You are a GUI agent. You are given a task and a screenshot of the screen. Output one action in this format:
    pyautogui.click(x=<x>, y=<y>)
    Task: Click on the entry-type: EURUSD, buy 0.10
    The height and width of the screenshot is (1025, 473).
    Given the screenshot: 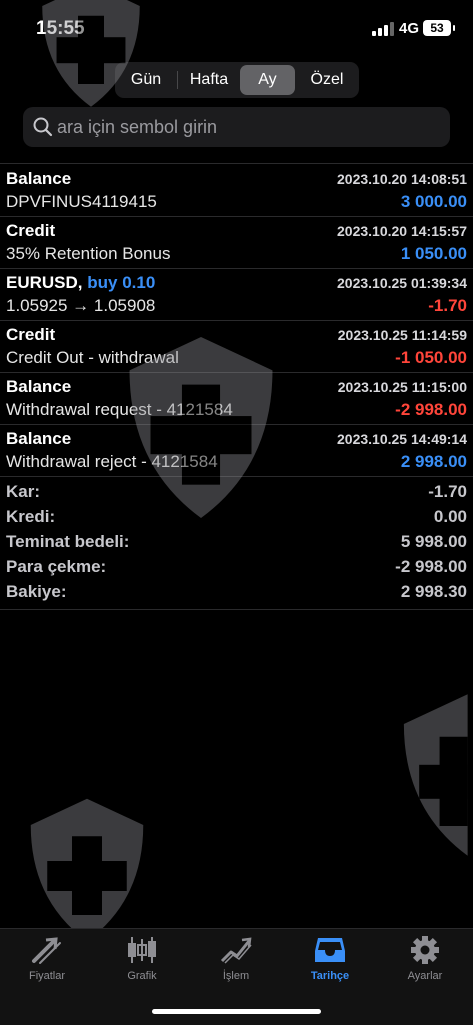 What is the action you would take?
    pyautogui.click(x=81, y=282)
    